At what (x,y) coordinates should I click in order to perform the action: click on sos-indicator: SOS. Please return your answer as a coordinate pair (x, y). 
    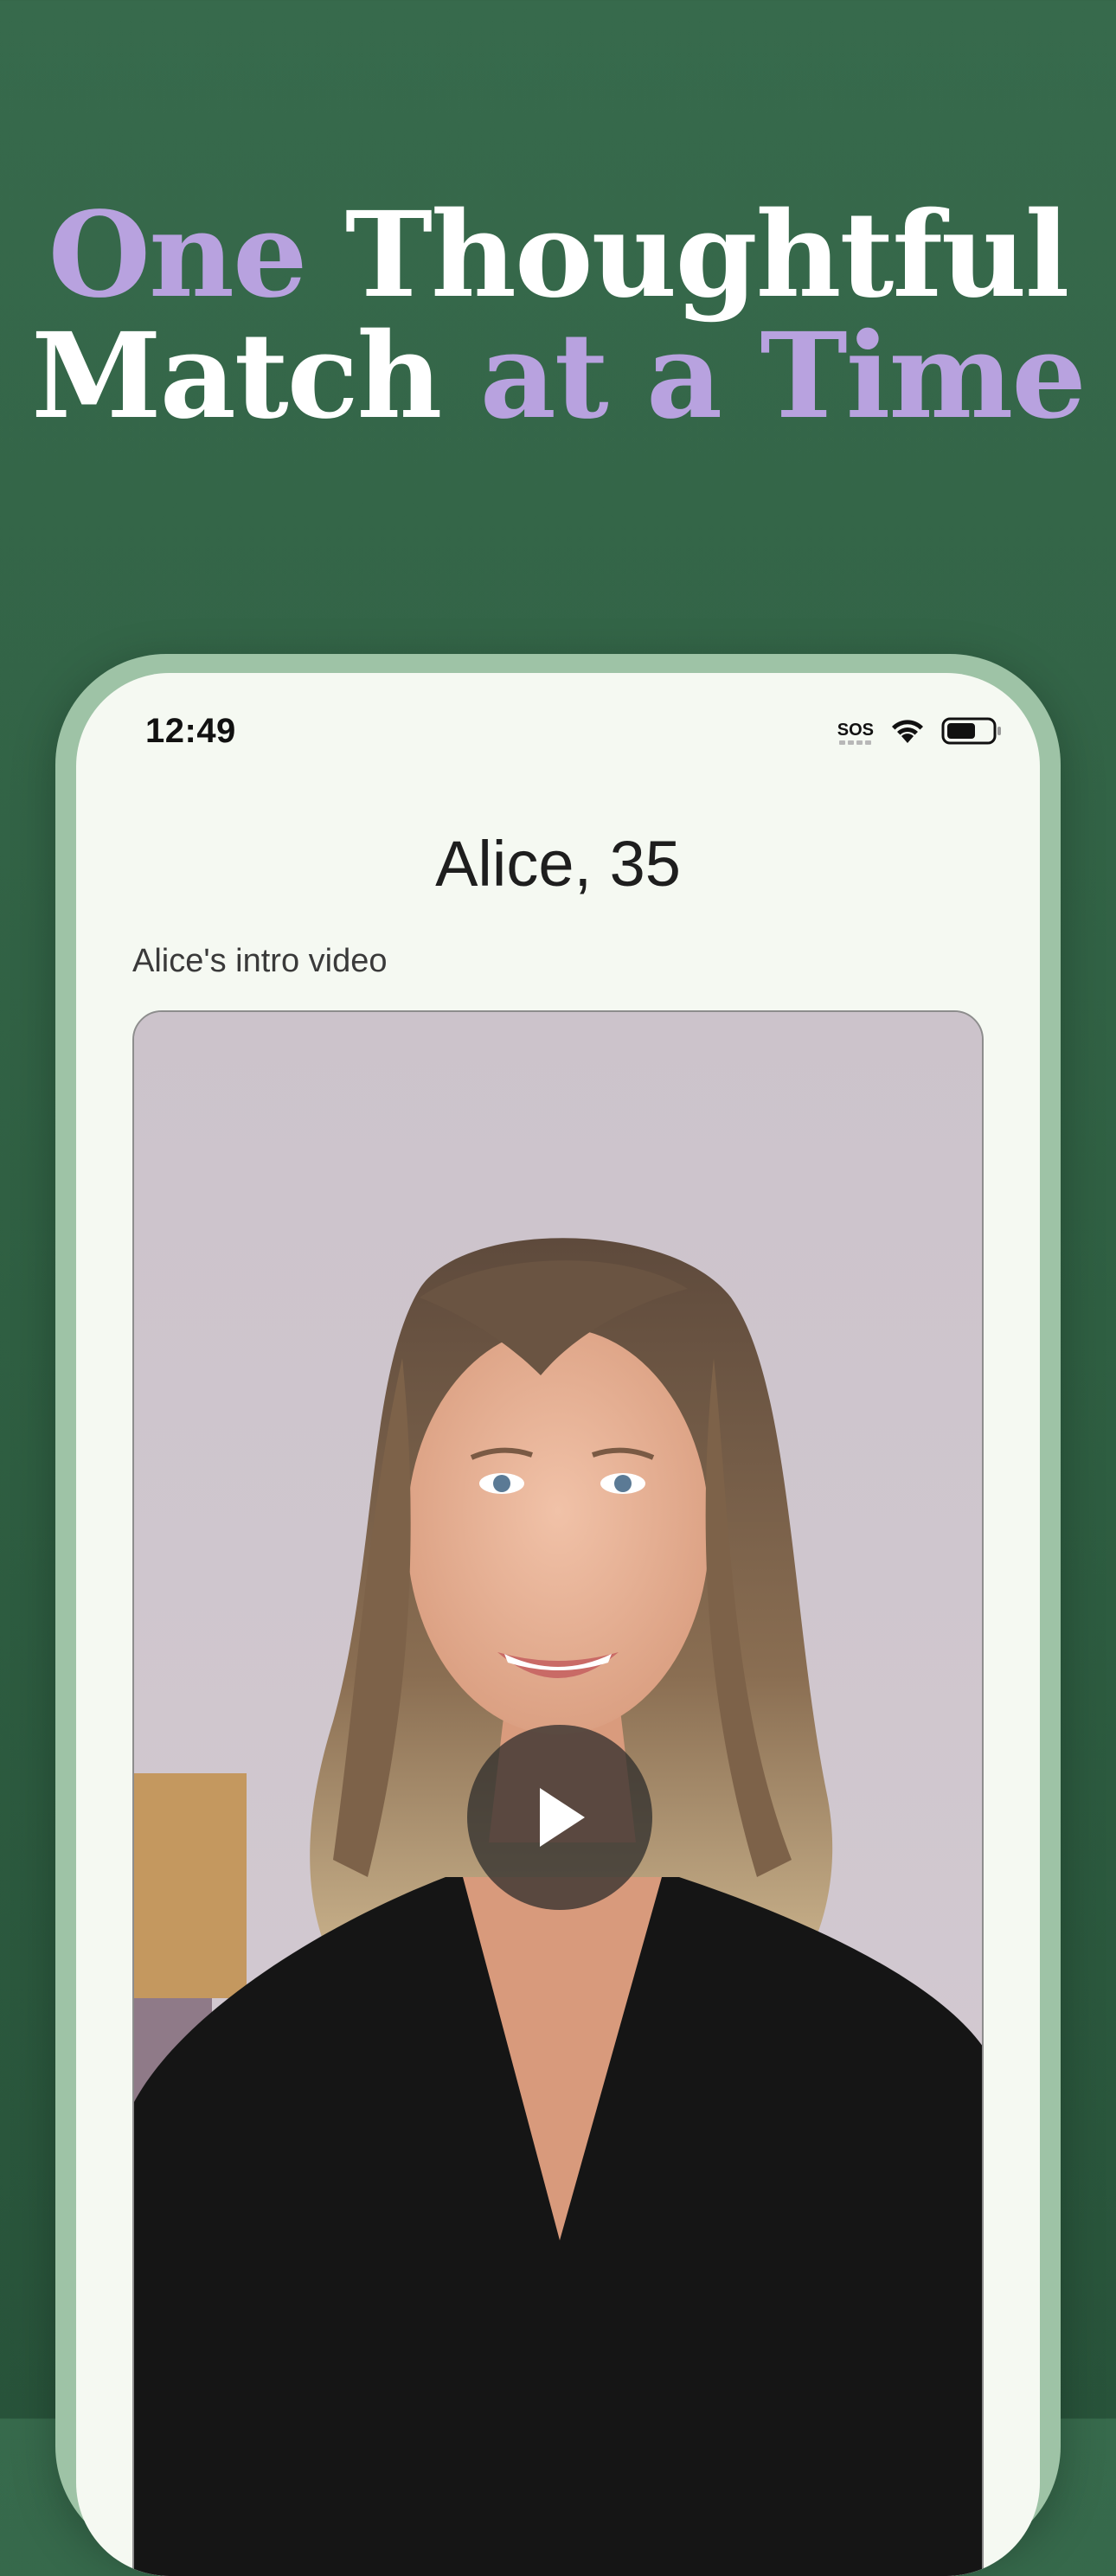
    Looking at the image, I should click on (855, 733).